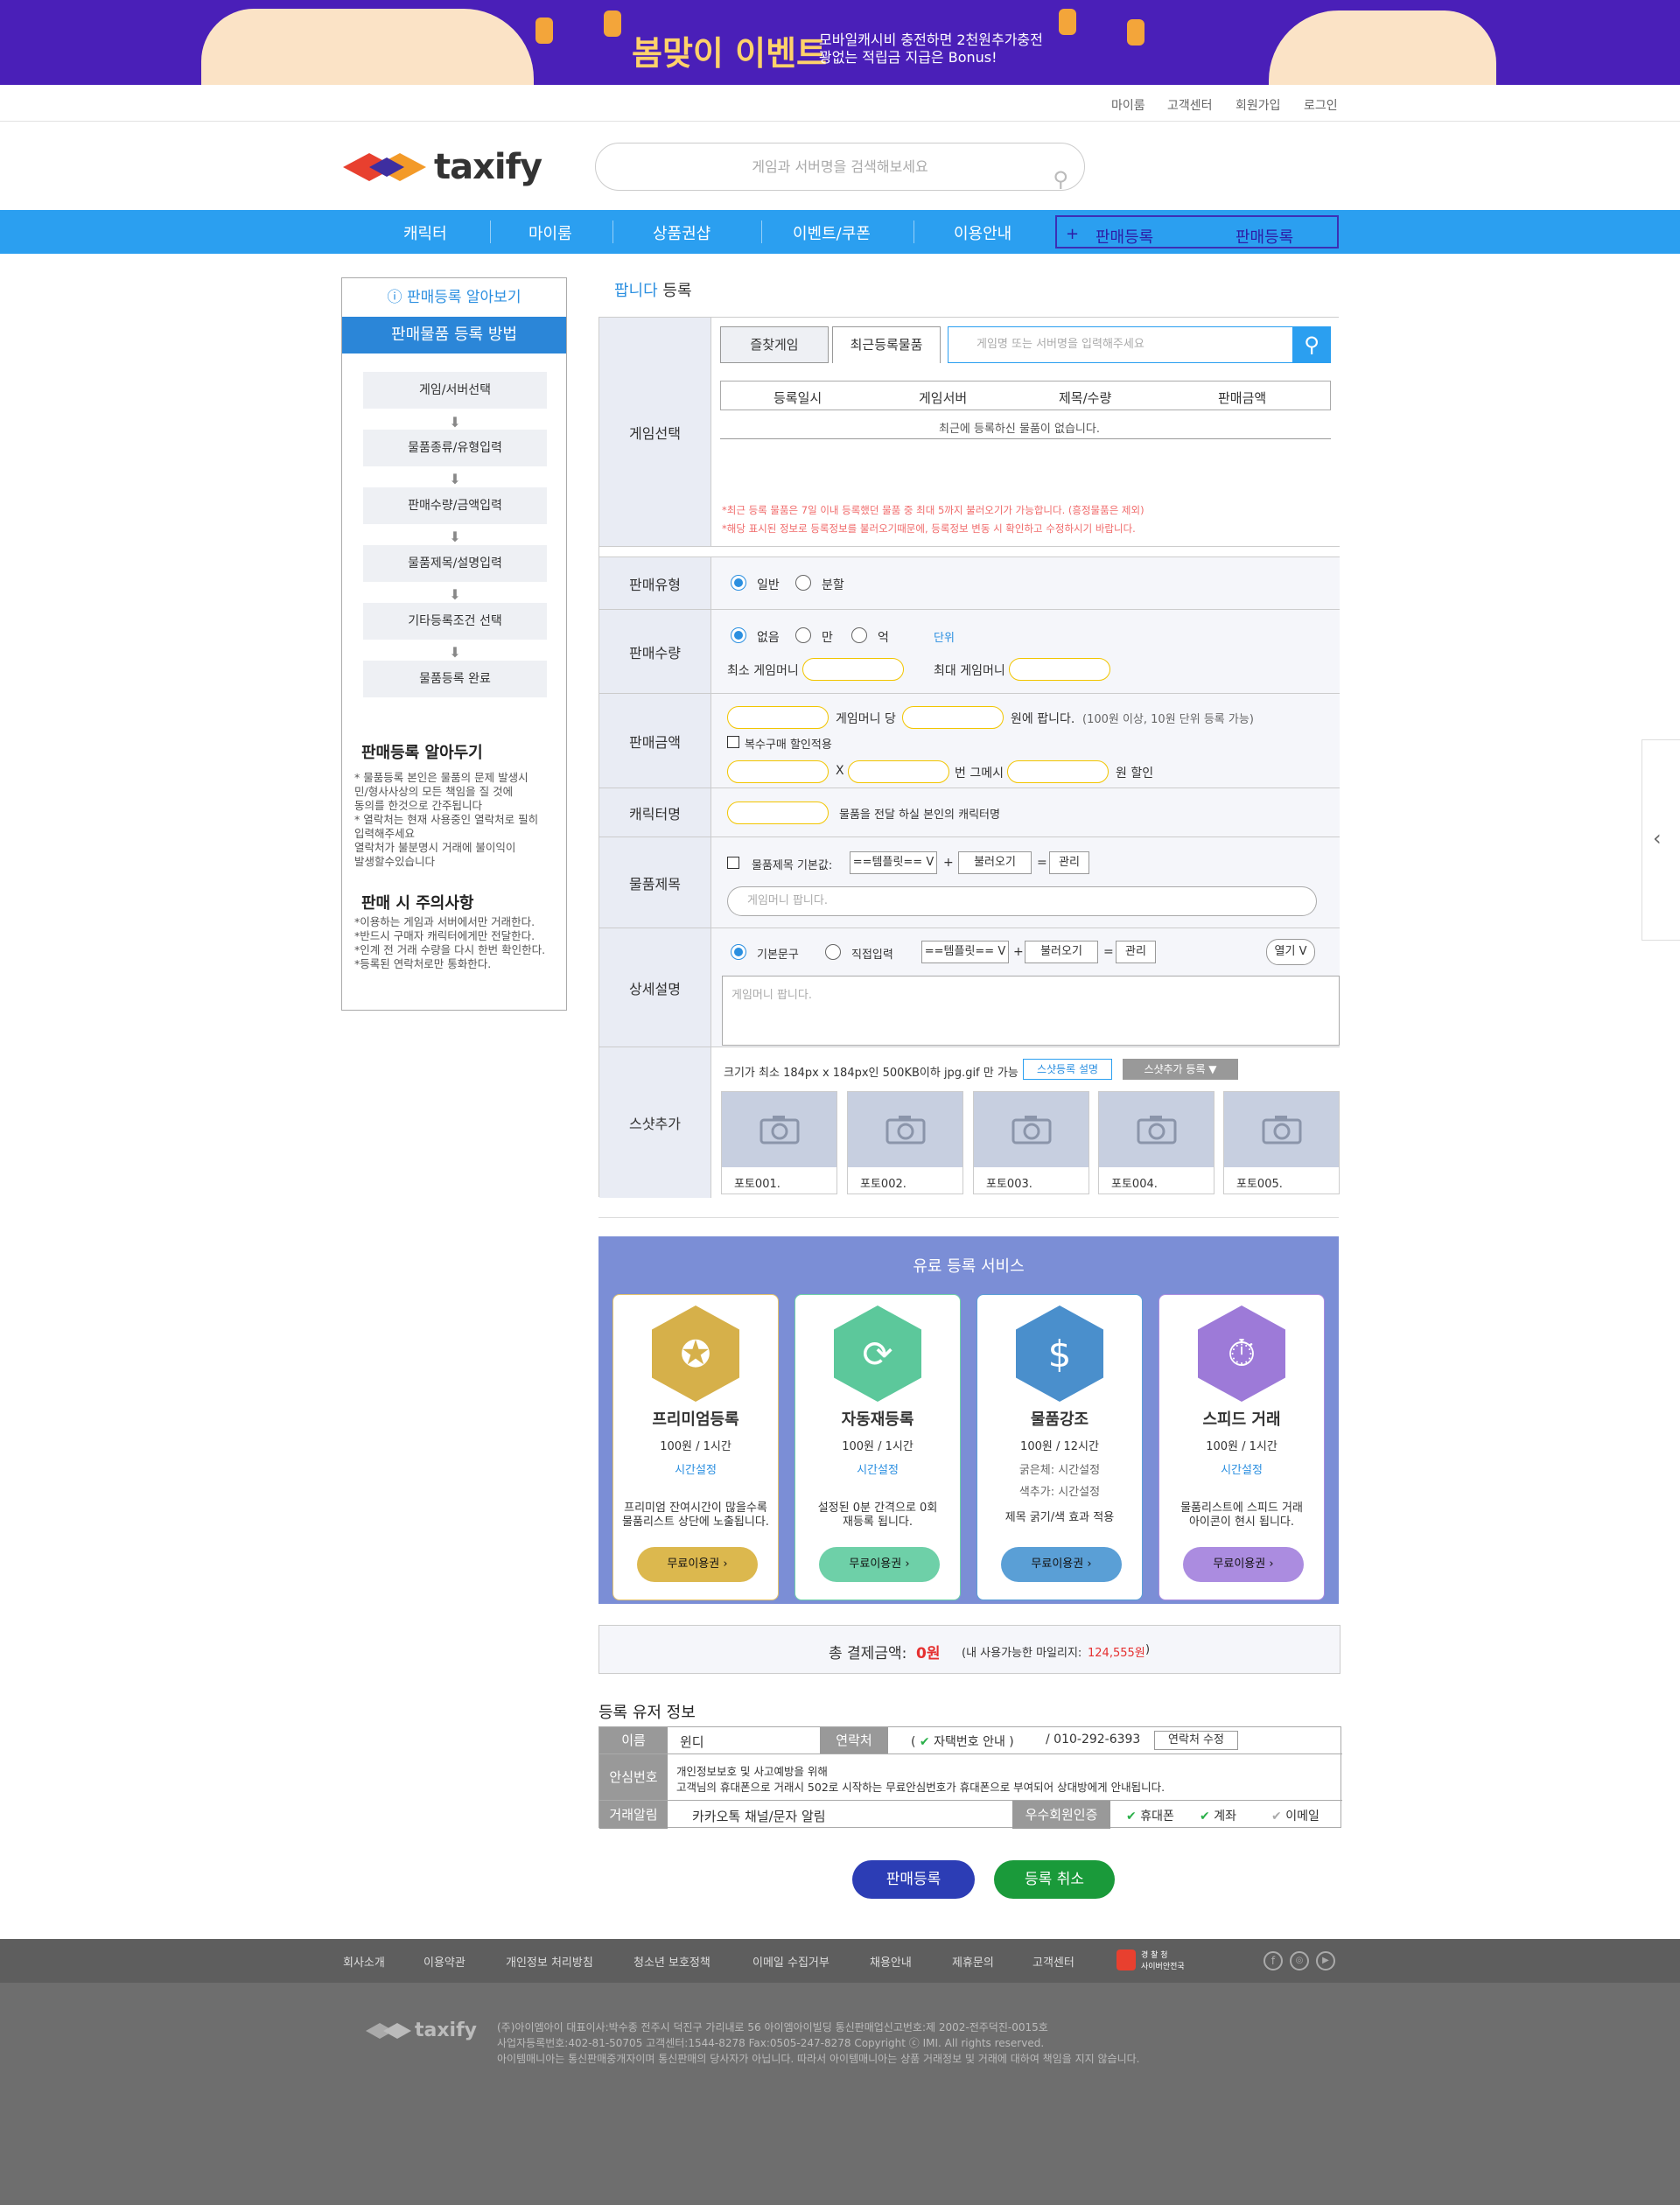 This screenshot has height=2205, width=1680. I want to click on title-manage-button: 관리, so click(1069, 862).